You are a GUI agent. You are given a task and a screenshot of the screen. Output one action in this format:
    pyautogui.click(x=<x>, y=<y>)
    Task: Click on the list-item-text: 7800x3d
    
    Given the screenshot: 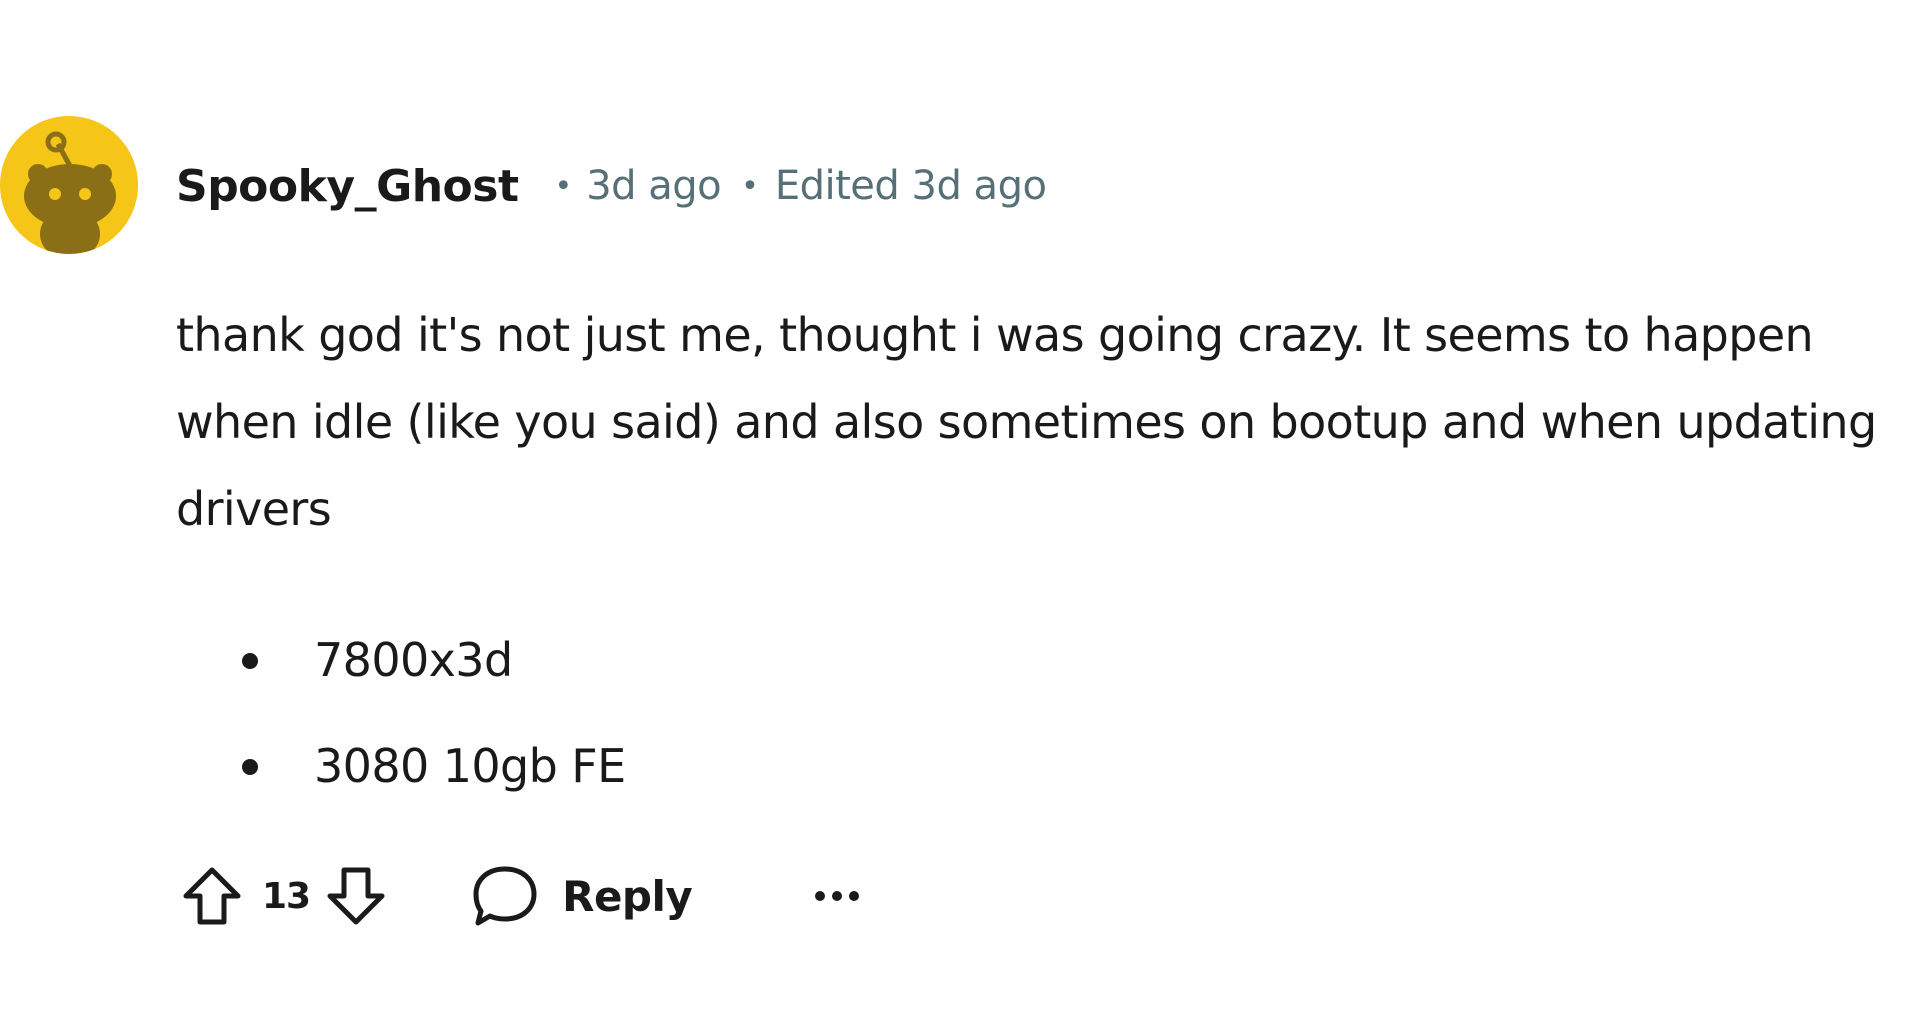 What is the action you would take?
    pyautogui.click(x=413, y=660)
    